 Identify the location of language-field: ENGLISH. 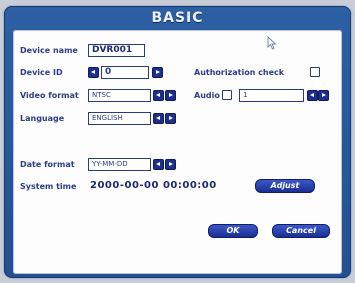
(119, 118).